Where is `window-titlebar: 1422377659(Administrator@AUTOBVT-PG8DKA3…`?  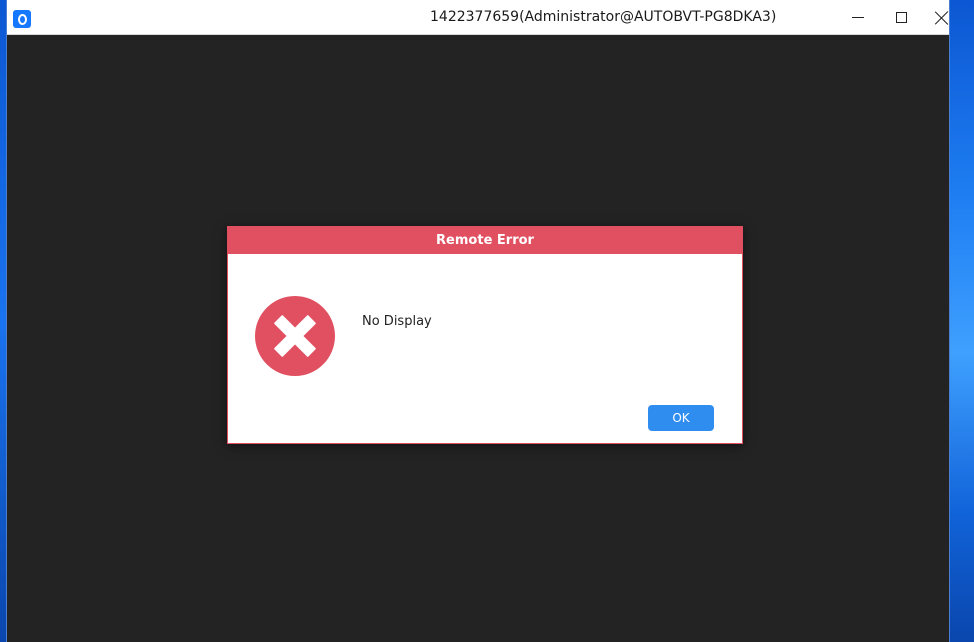 window-titlebar: 1422377659(Administrator@AUTOBVT-PG8DKA3… is located at coordinates (478, 17).